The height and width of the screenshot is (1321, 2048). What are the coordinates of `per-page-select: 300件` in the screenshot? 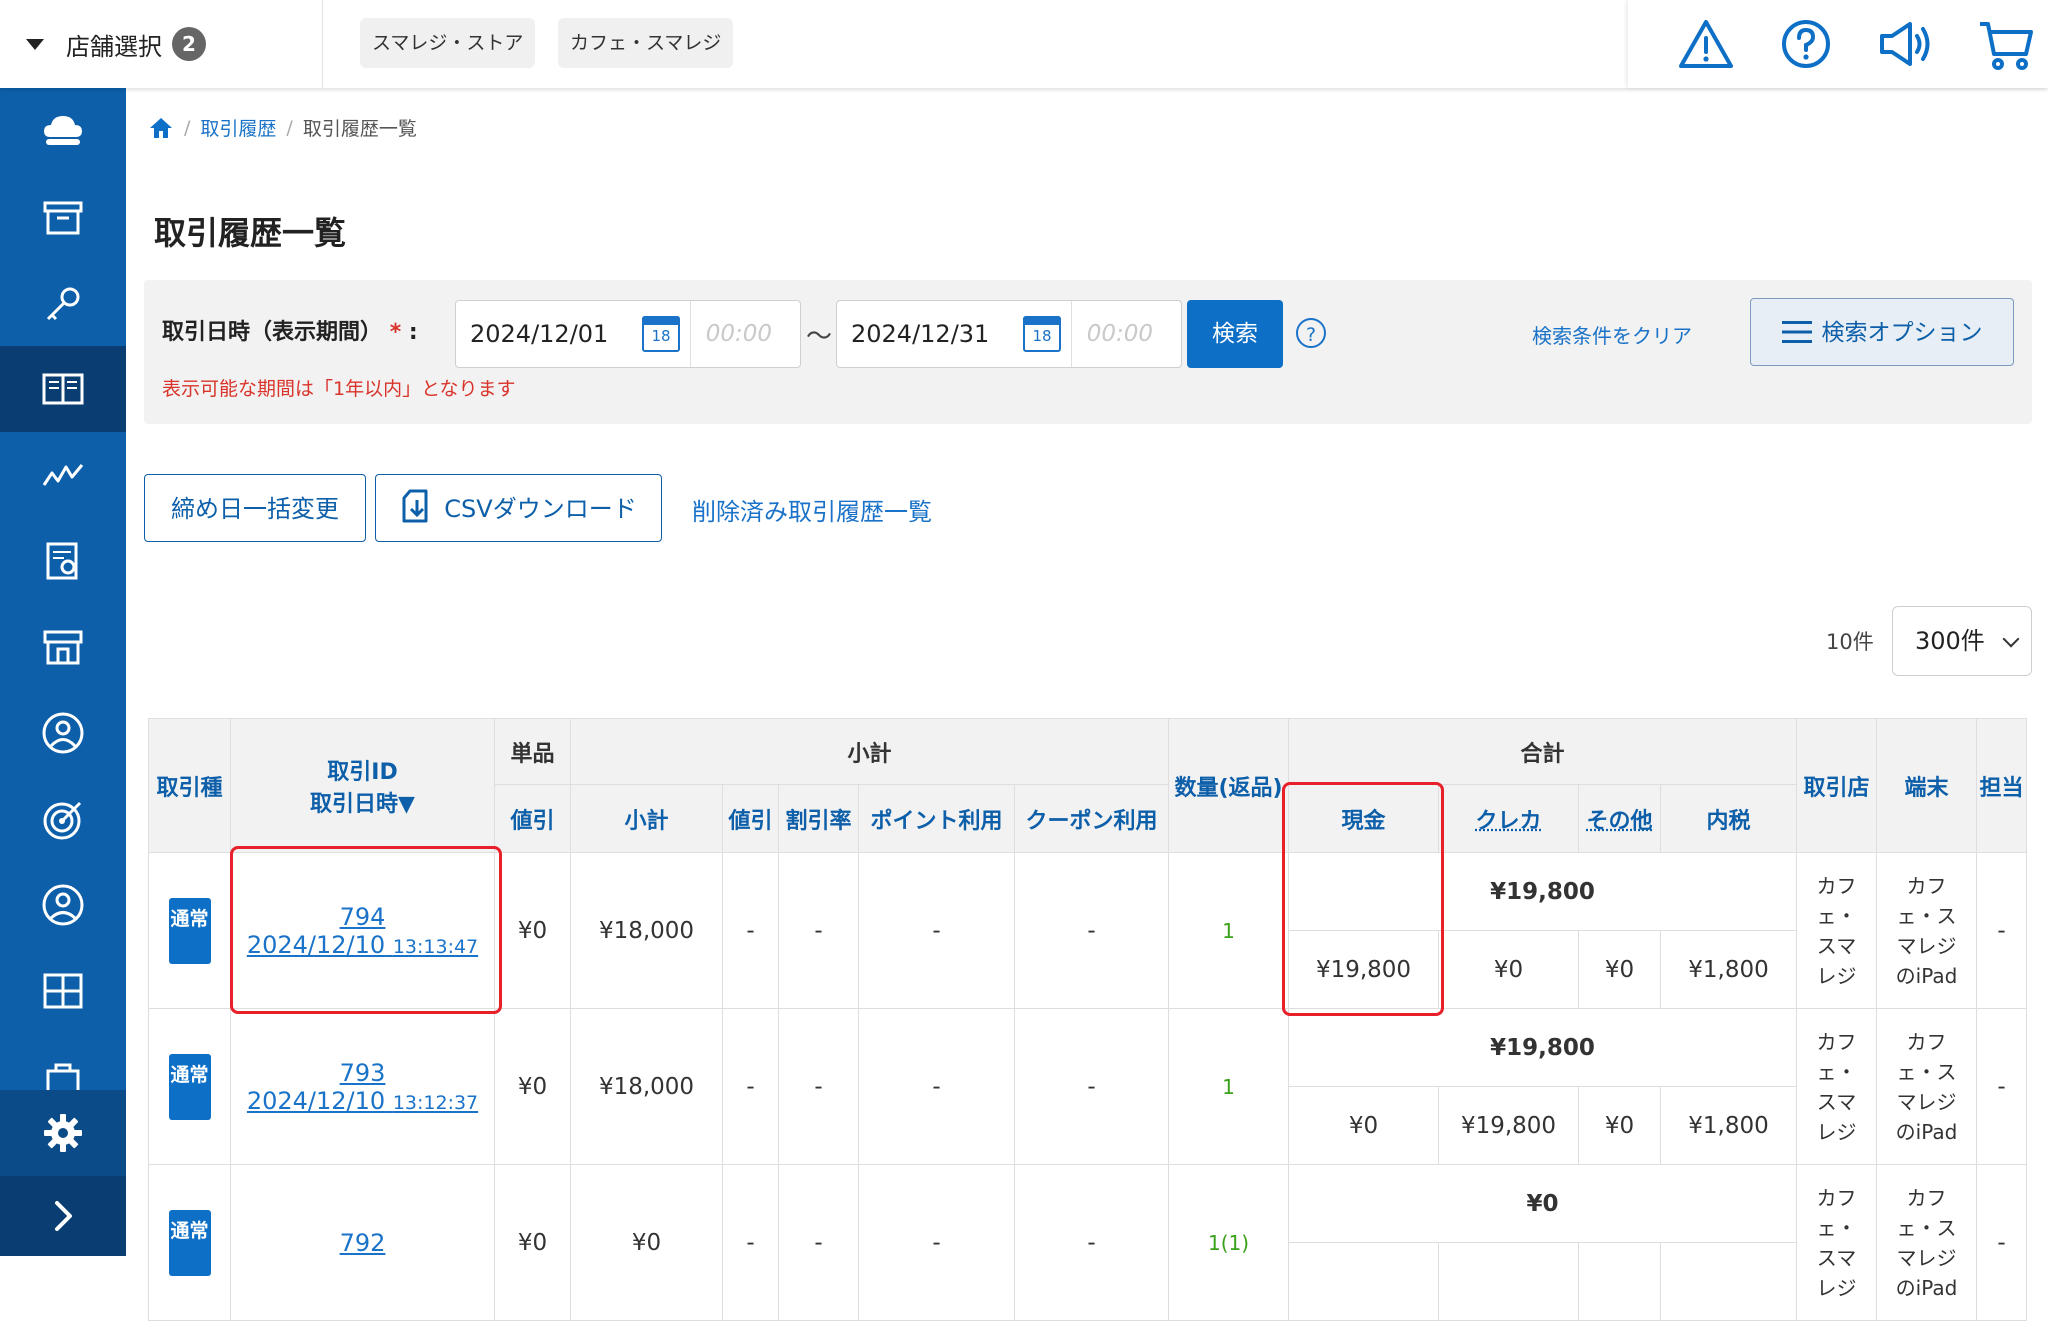 It's located at (1962, 641).